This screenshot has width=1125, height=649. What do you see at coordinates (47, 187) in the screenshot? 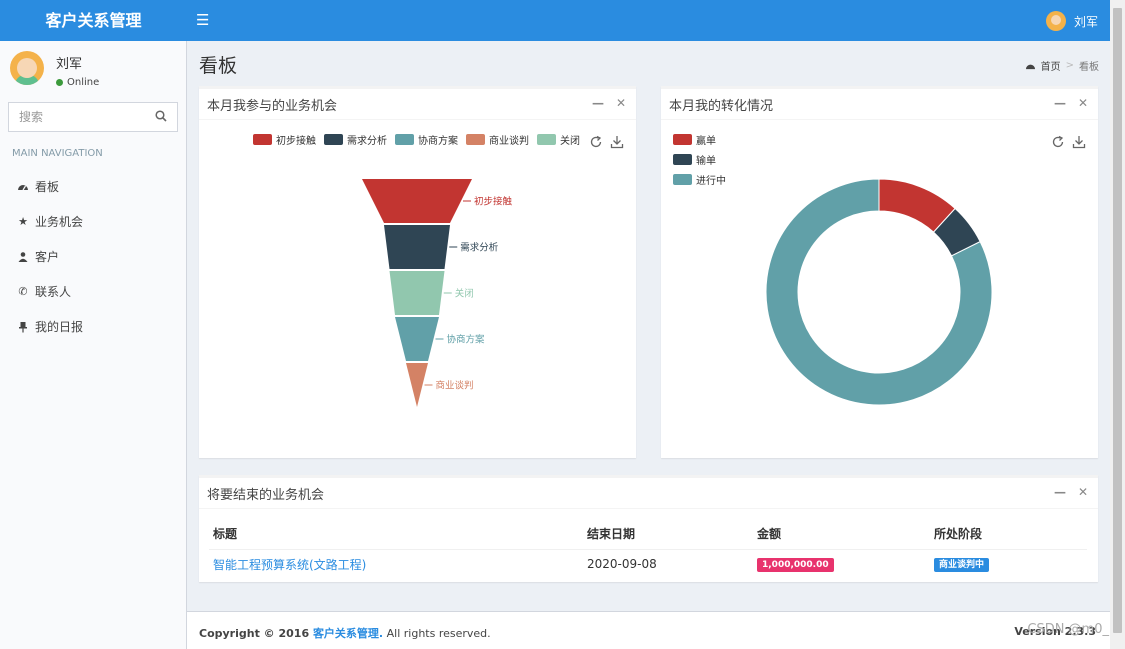
I see `sidebar-item-label: 看板` at bounding box center [47, 187].